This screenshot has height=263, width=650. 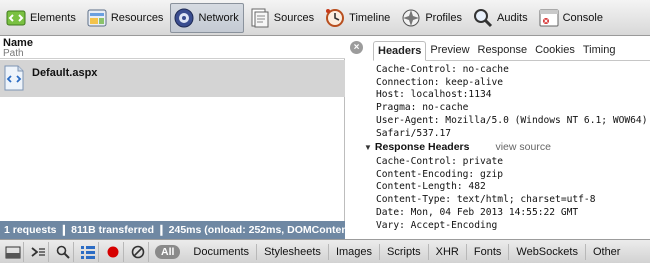 I want to click on dock-icon, so click(x=12, y=252).